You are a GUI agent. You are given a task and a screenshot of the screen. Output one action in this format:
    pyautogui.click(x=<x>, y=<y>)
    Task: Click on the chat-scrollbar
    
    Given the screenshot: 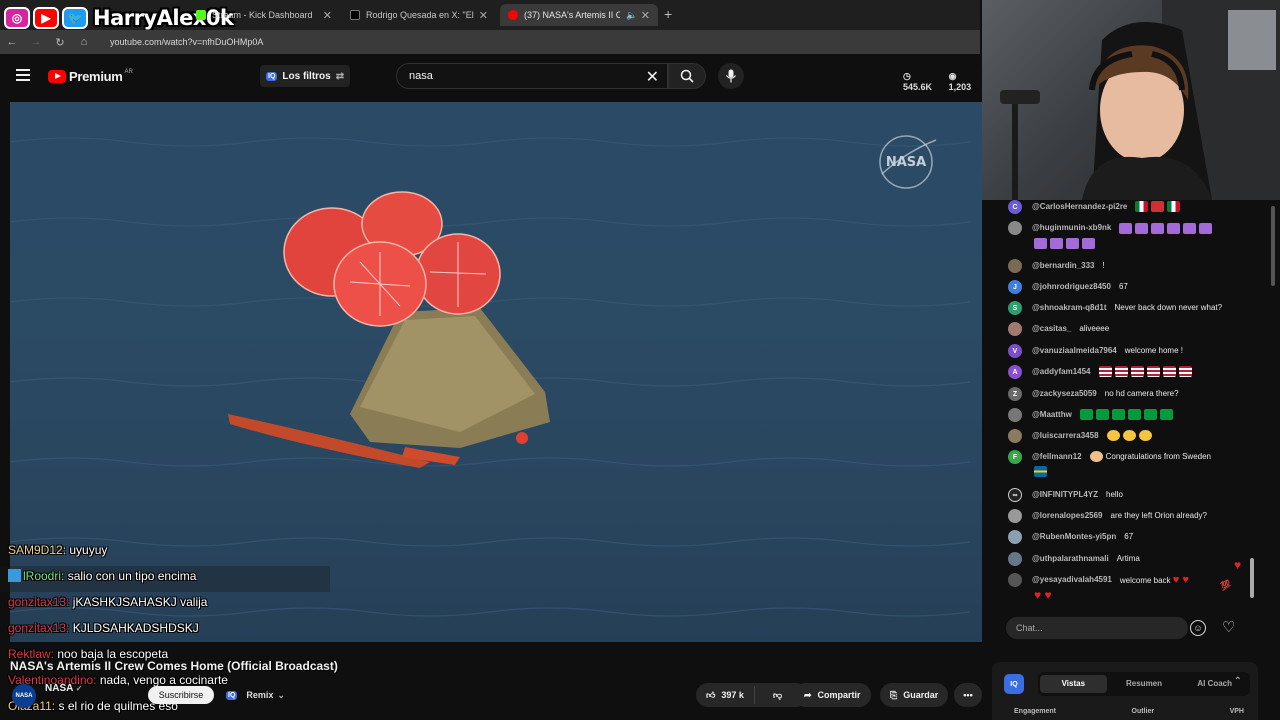 What is the action you would take?
    pyautogui.click(x=1273, y=246)
    